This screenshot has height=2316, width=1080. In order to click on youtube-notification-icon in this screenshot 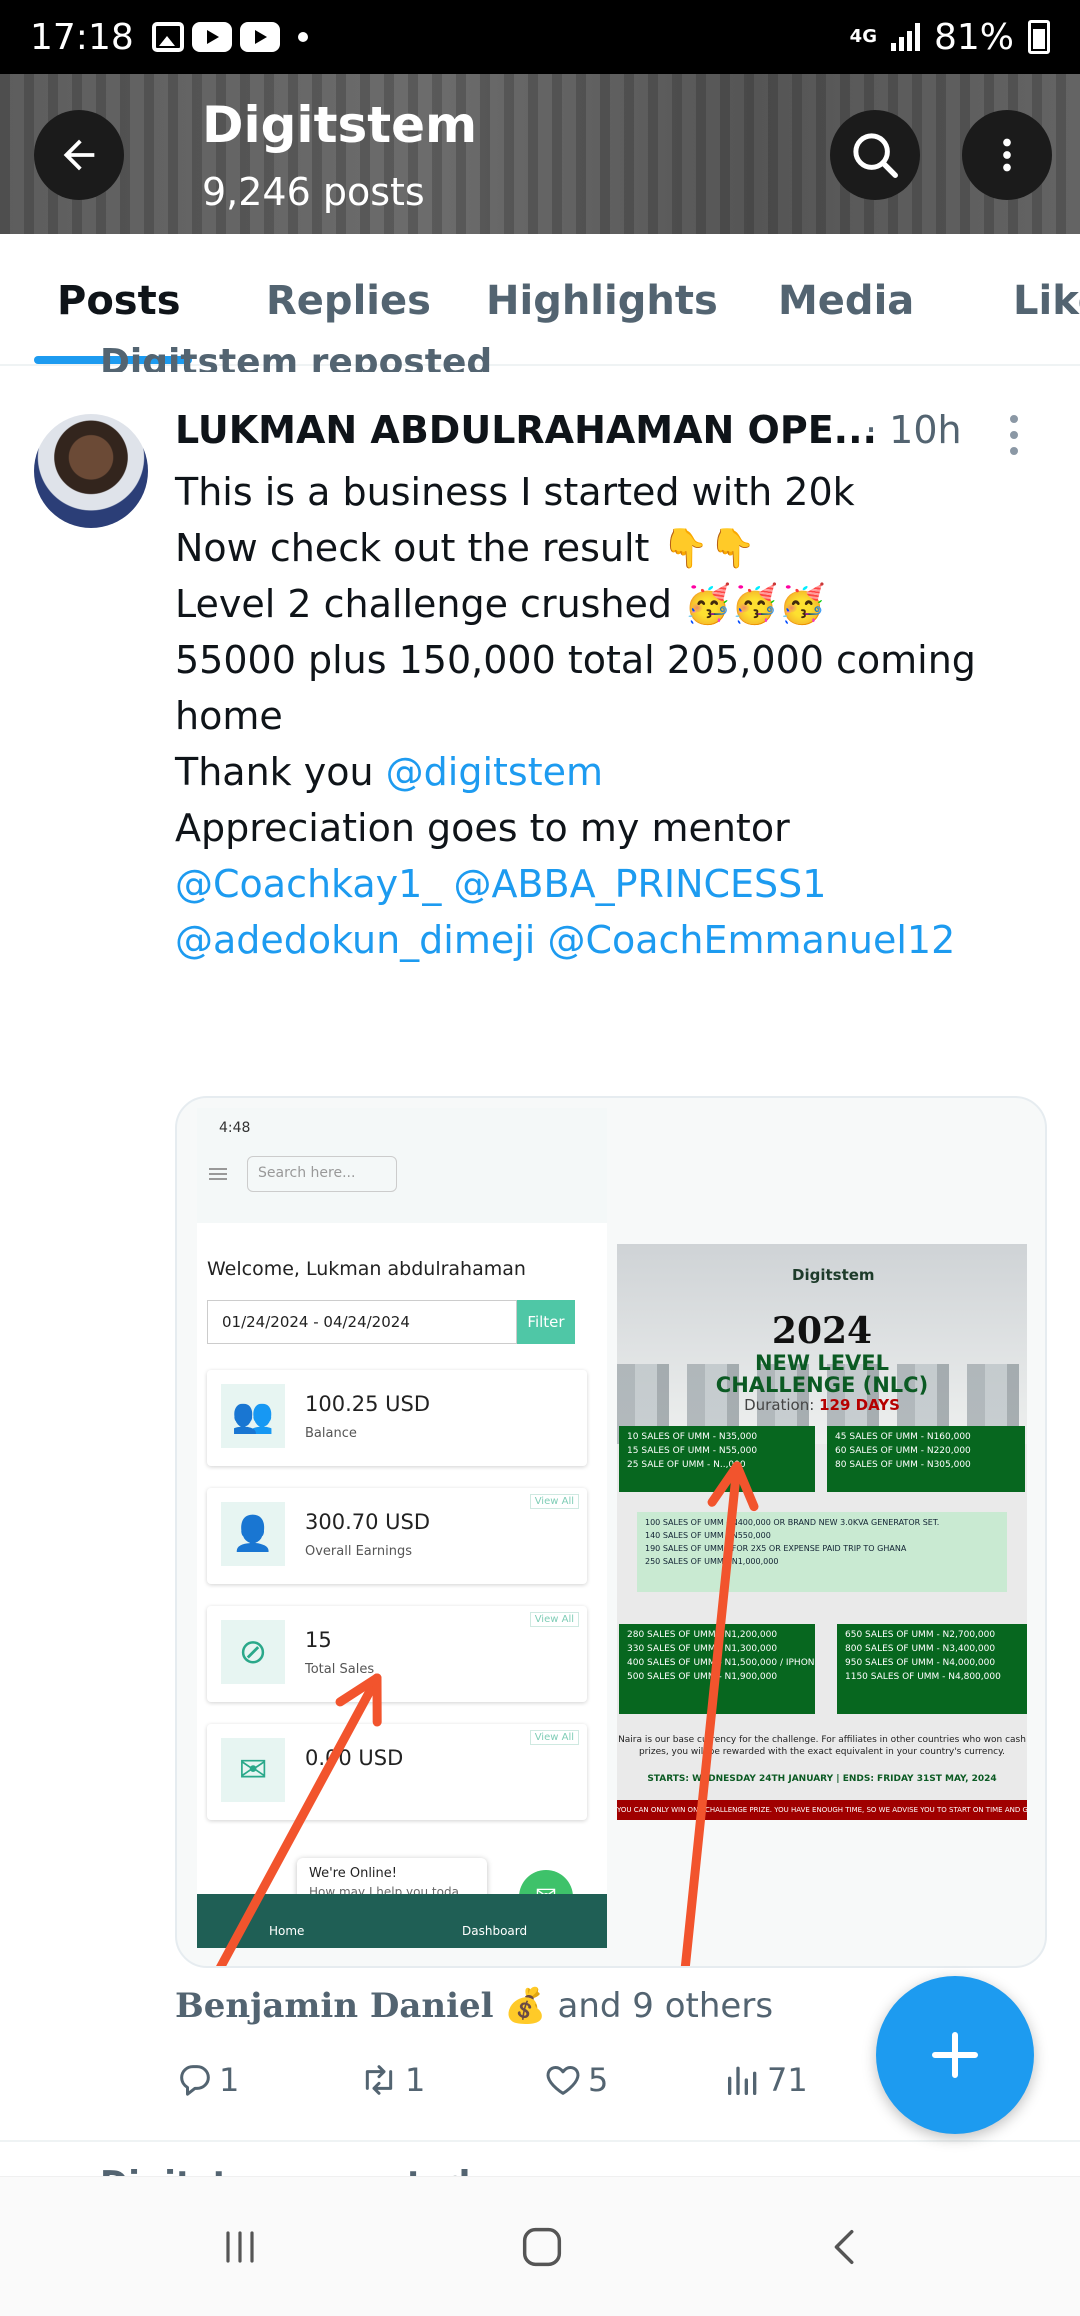, I will do `click(211, 37)`.